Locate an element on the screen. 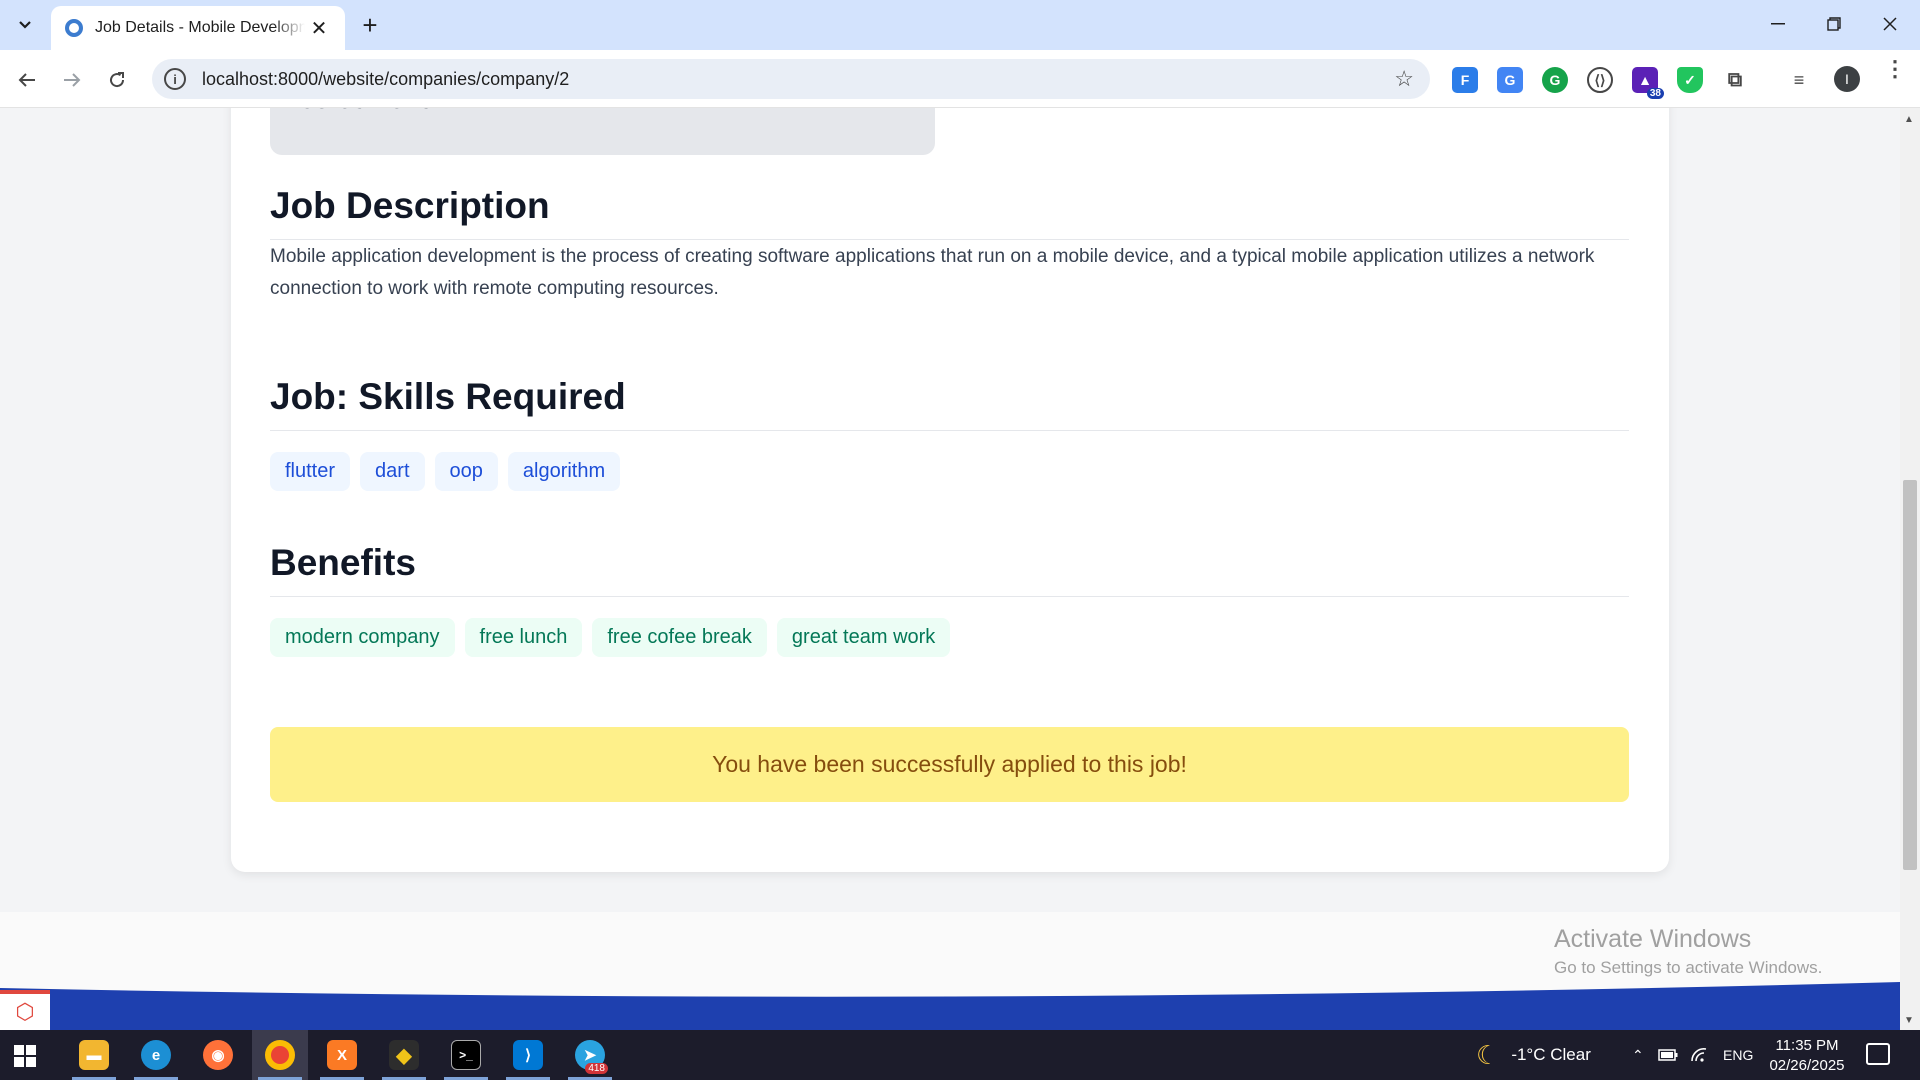  date-text: 08-05-2025 is located at coordinates (366, 111).